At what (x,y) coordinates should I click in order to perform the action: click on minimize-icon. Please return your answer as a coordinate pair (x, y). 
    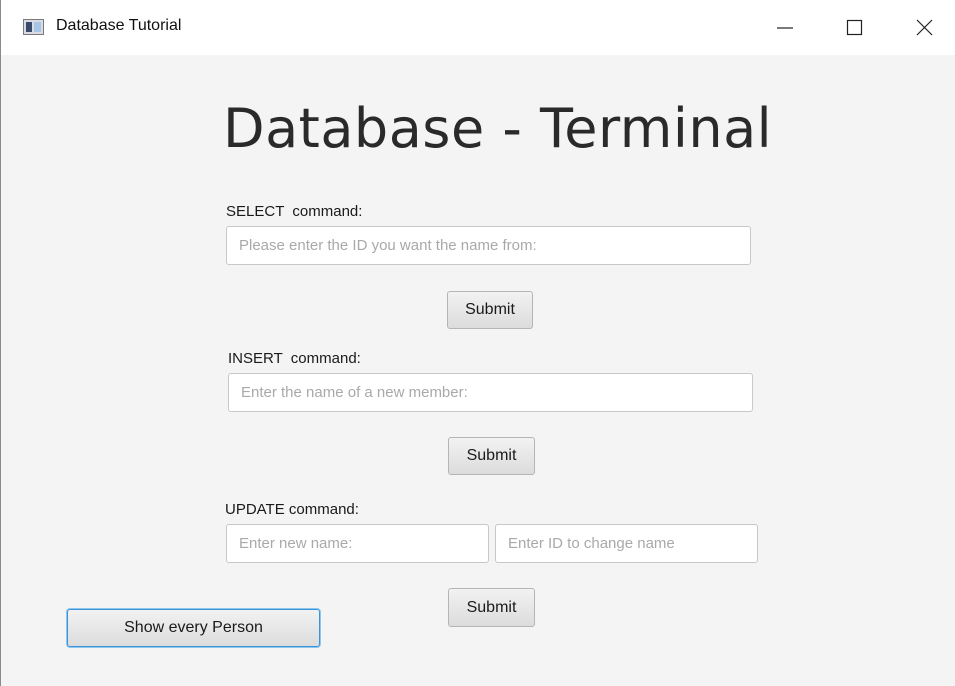
    Looking at the image, I should click on (785, 28).